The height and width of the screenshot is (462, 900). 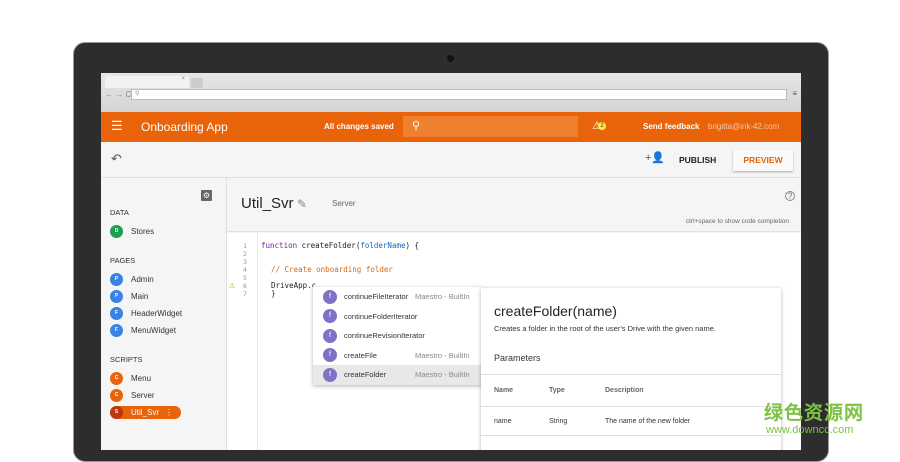 What do you see at coordinates (332, 269) in the screenshot?
I see `code-comment: // Create onboarding folder` at bounding box center [332, 269].